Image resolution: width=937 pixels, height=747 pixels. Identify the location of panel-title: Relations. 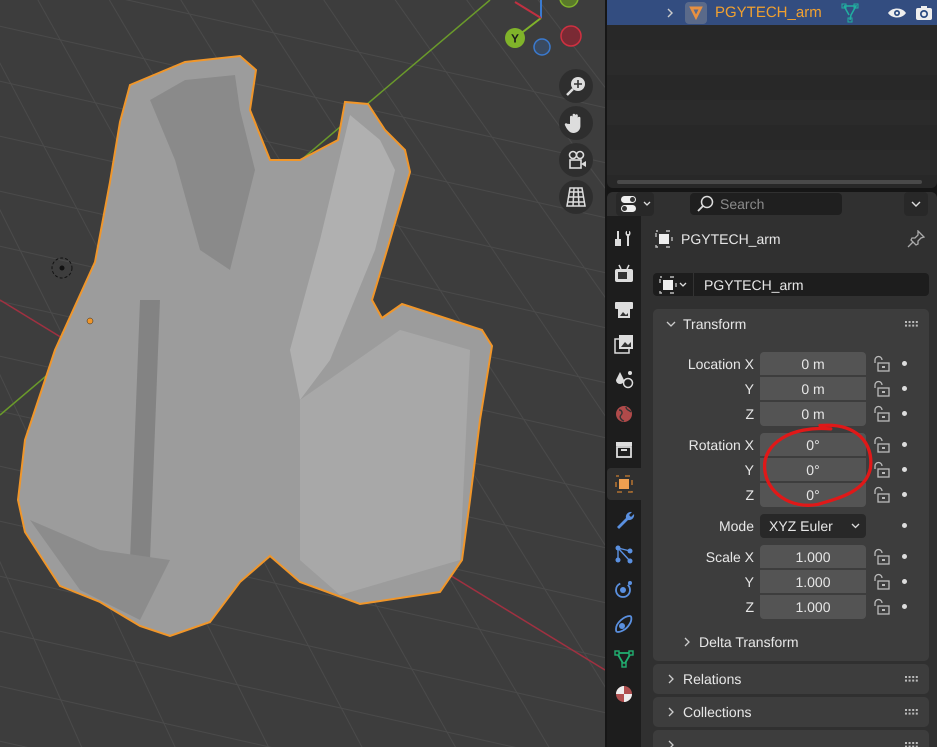
(712, 679).